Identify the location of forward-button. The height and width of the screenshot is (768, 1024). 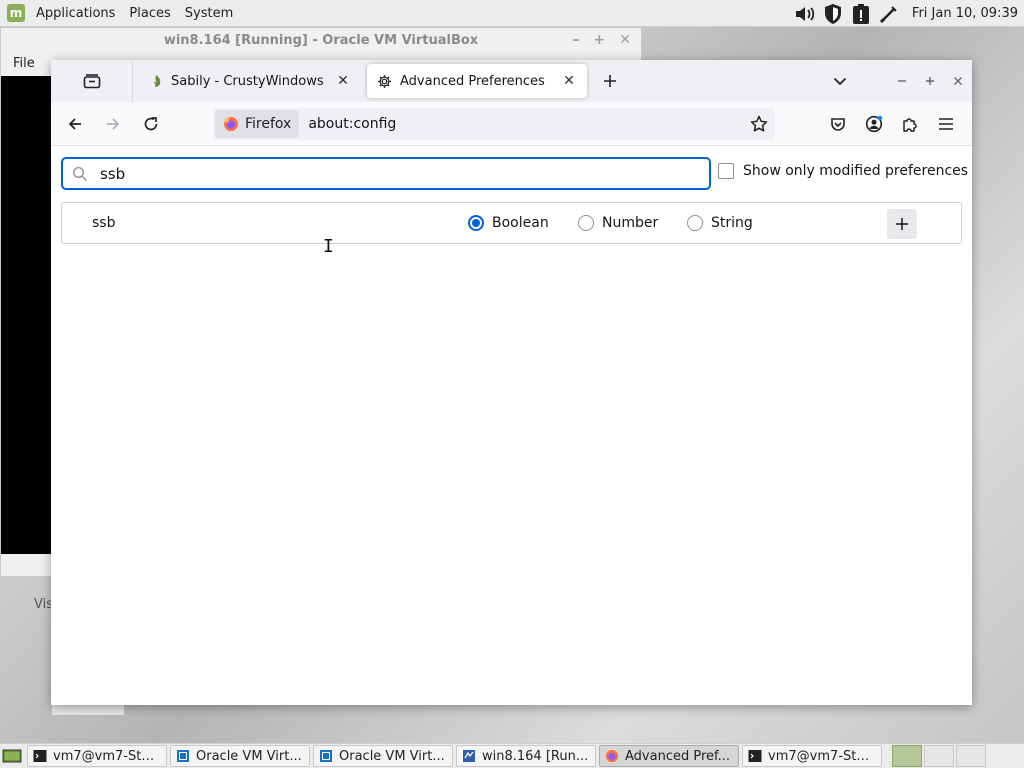
(113, 124).